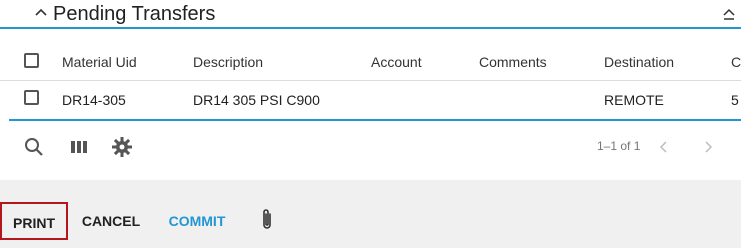 The image size is (741, 248). I want to click on row-checkbox, so click(31, 97).